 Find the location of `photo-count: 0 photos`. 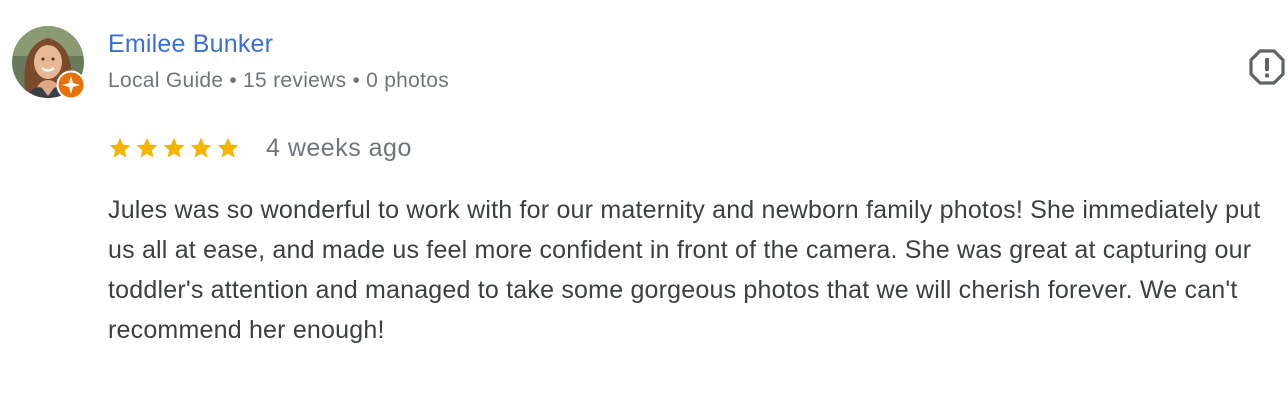

photo-count: 0 photos is located at coordinates (408, 80).